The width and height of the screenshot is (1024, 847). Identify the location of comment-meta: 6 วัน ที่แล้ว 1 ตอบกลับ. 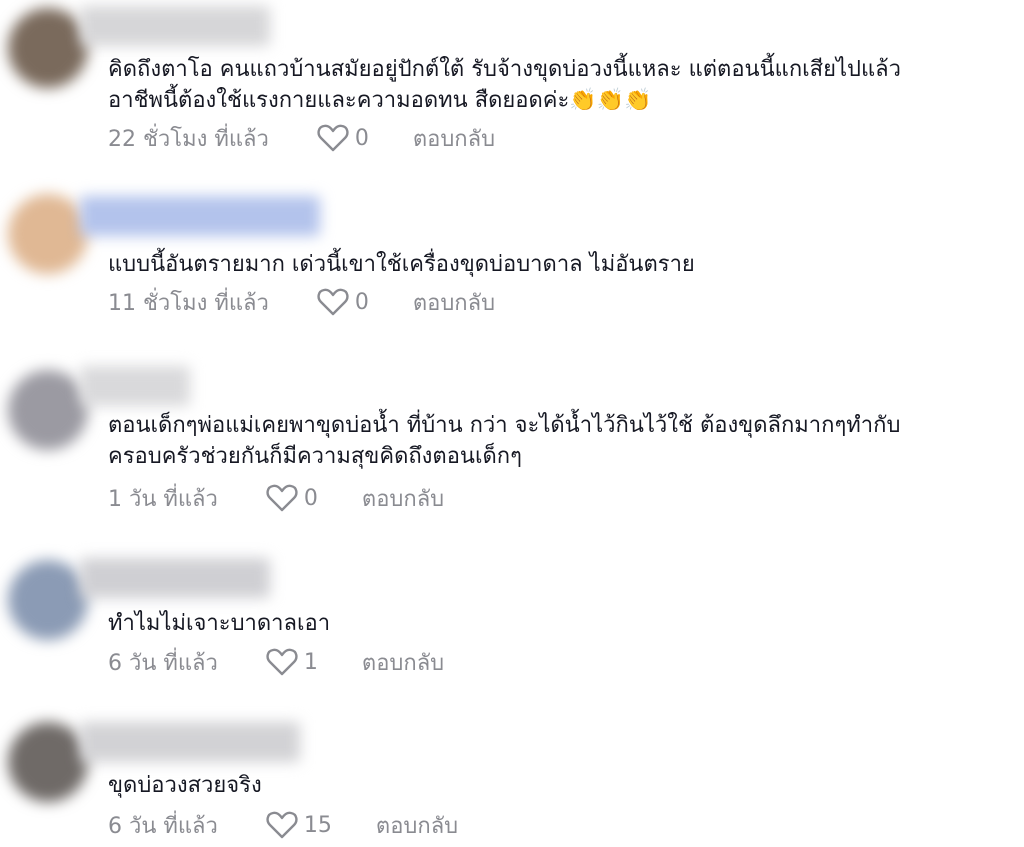
(276, 662).